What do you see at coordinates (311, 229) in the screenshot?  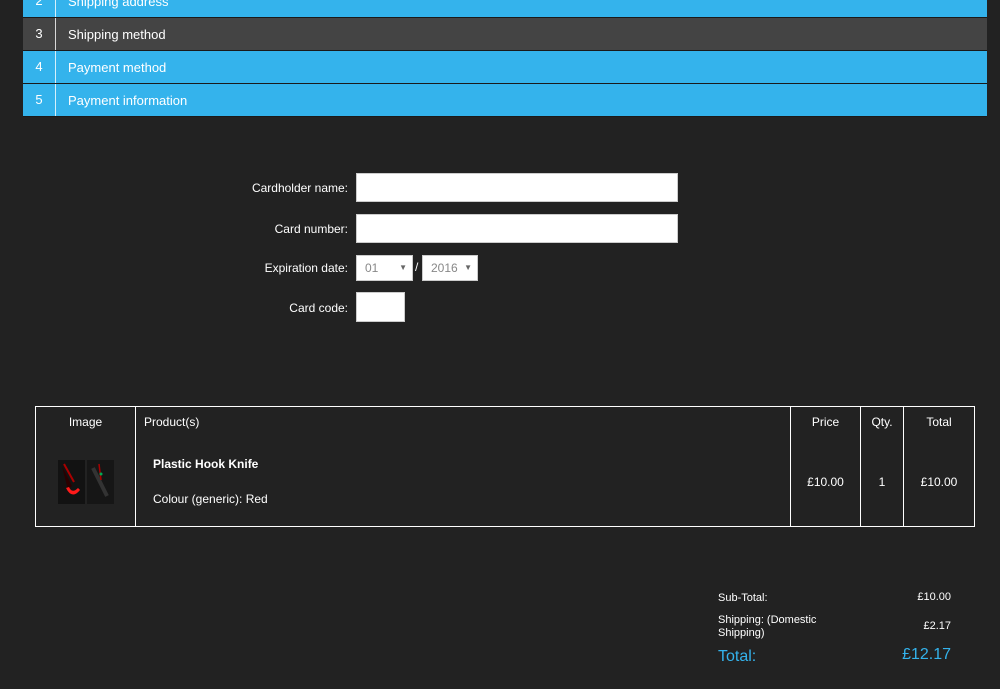 I see `card-number-label: Card number:` at bounding box center [311, 229].